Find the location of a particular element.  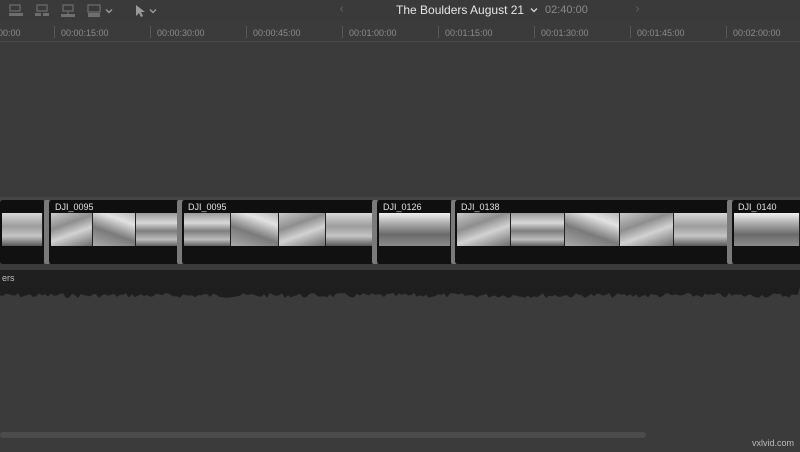

overwrite-clip-button is located at coordinates (99, 11).